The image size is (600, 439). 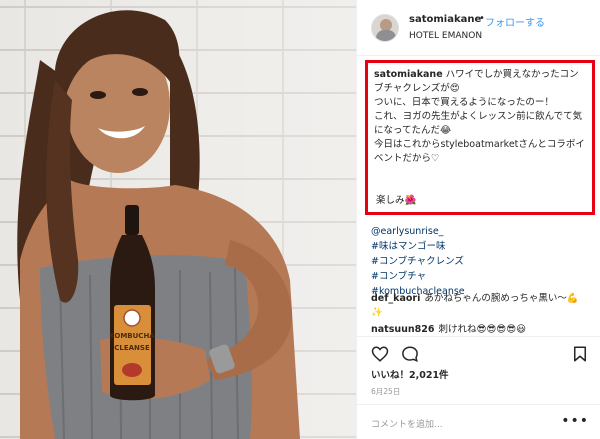 What do you see at coordinates (385, 28) in the screenshot?
I see `avatar` at bounding box center [385, 28].